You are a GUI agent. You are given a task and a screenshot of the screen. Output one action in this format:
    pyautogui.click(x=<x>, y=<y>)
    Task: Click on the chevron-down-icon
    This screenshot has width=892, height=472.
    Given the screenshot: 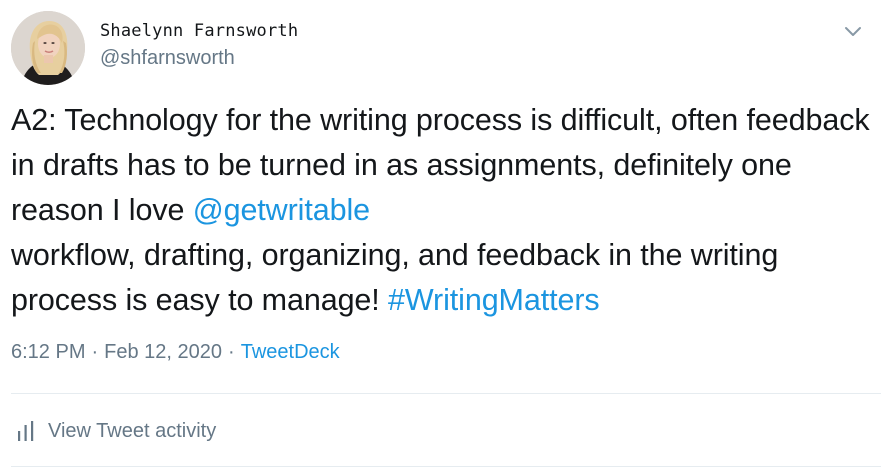 What is the action you would take?
    pyautogui.click(x=853, y=31)
    